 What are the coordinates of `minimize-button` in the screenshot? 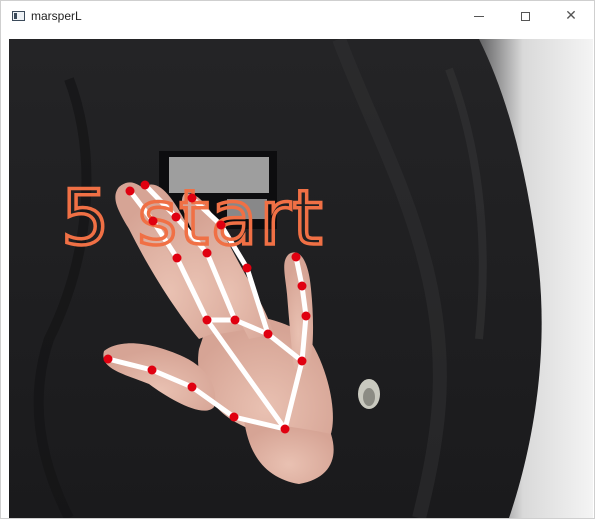 It's located at (479, 16).